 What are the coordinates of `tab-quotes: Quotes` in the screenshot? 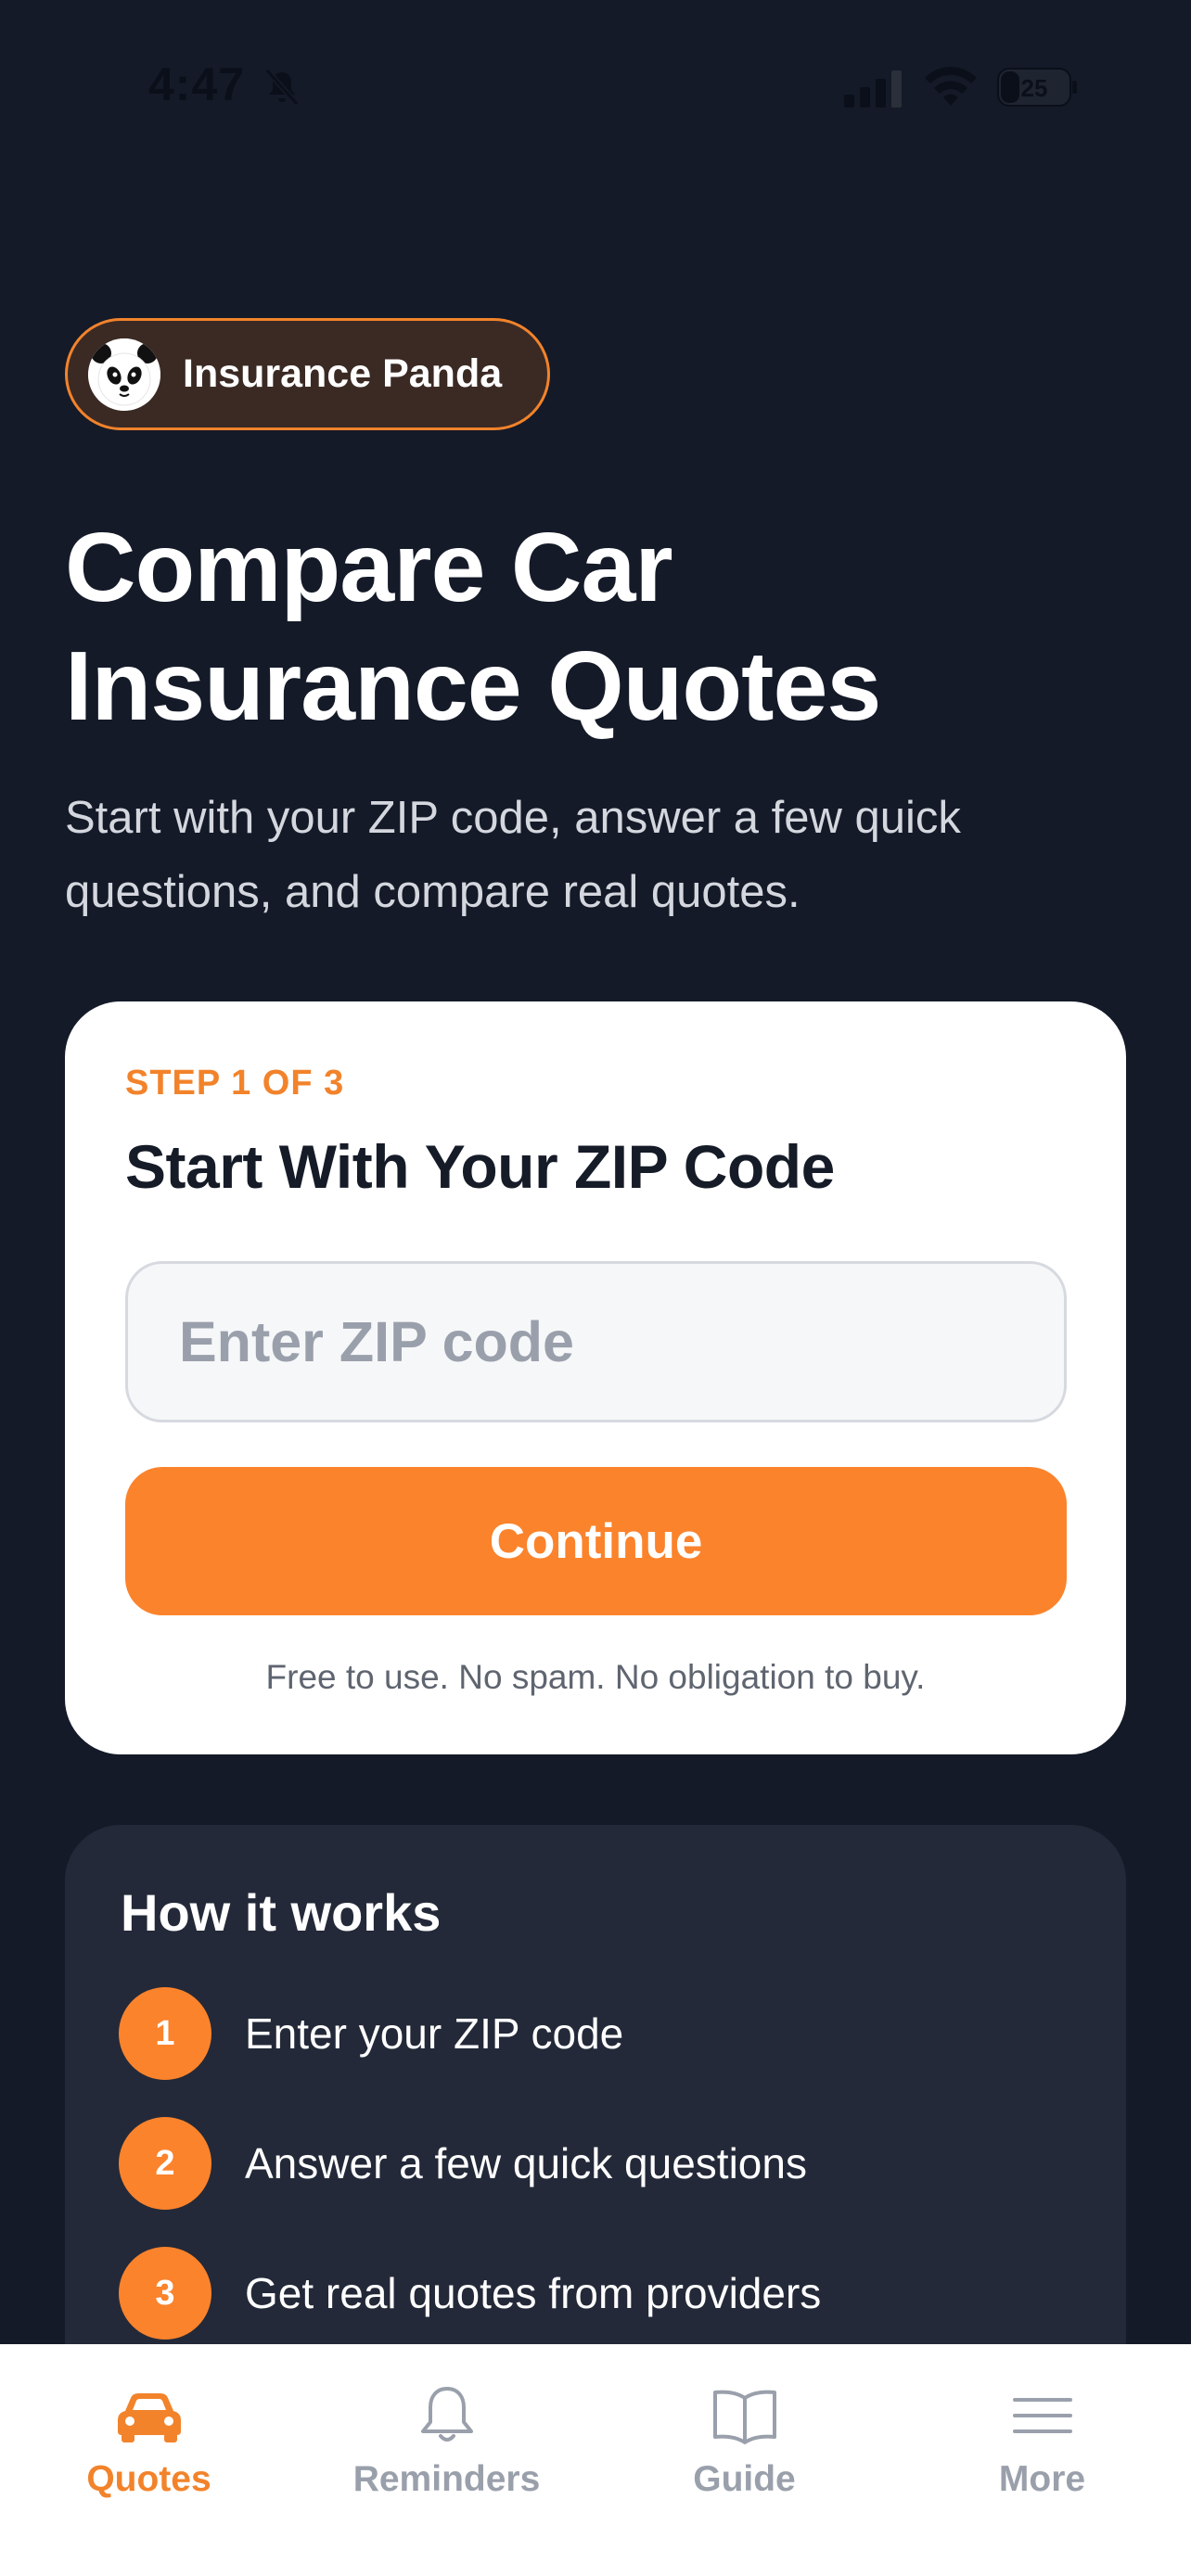 It's located at (149, 2460).